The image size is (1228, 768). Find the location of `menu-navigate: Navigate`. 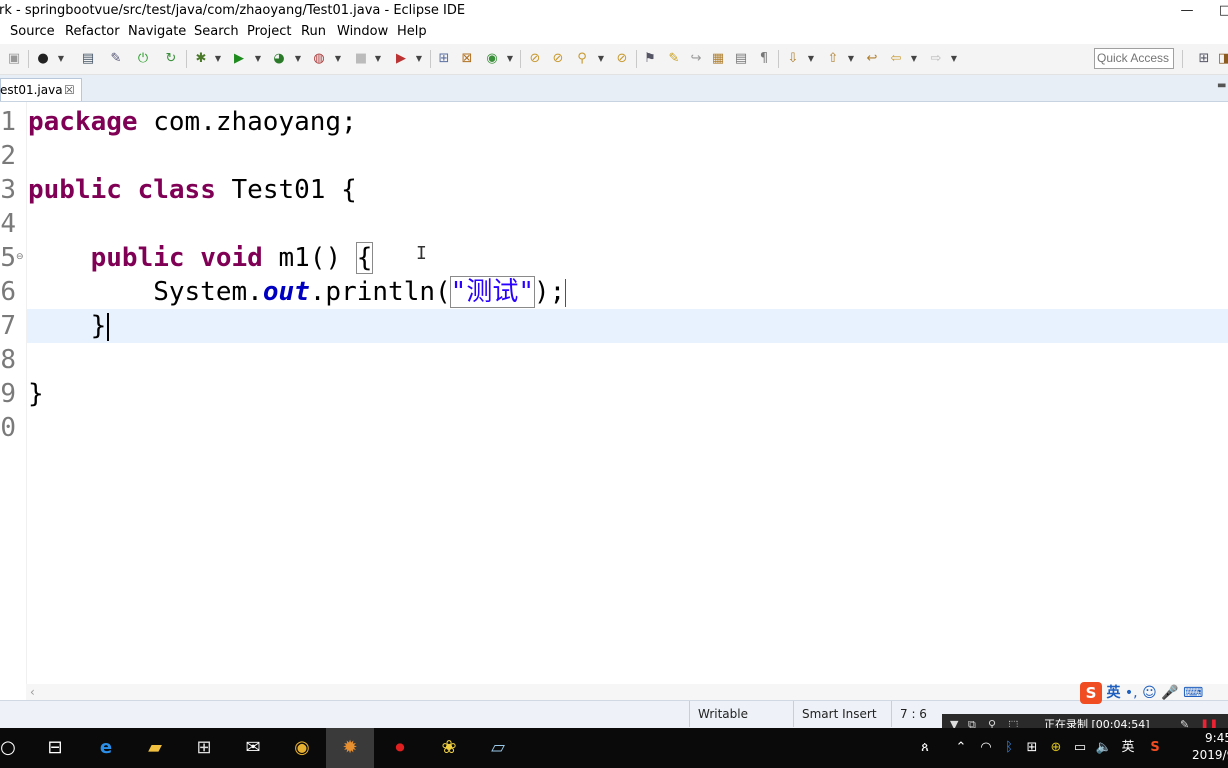

menu-navigate: Navigate is located at coordinates (157, 32).